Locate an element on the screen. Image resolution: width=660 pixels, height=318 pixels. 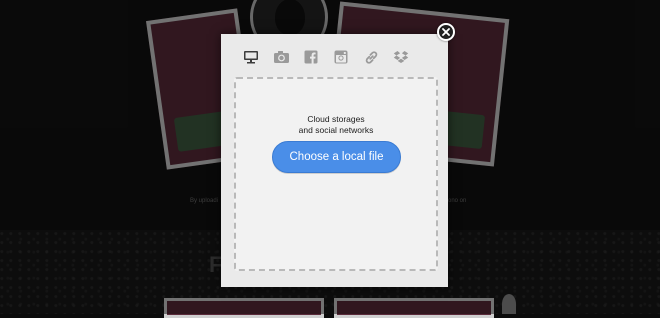
close-button is located at coordinates (446, 32).